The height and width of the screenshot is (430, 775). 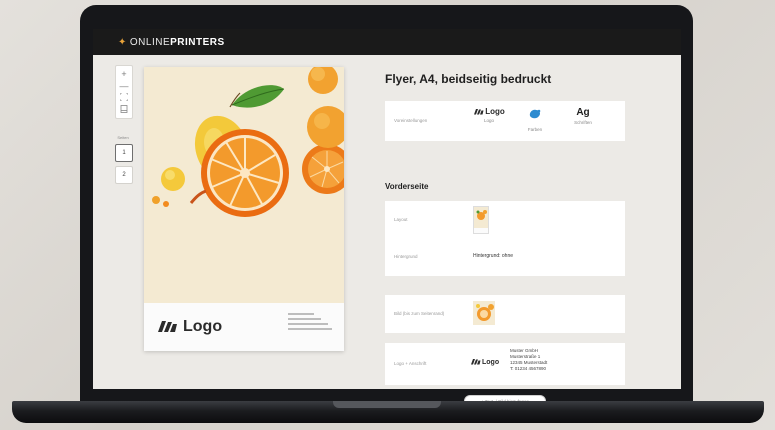 I want to click on image-thumbnail-art, so click(x=485, y=312).